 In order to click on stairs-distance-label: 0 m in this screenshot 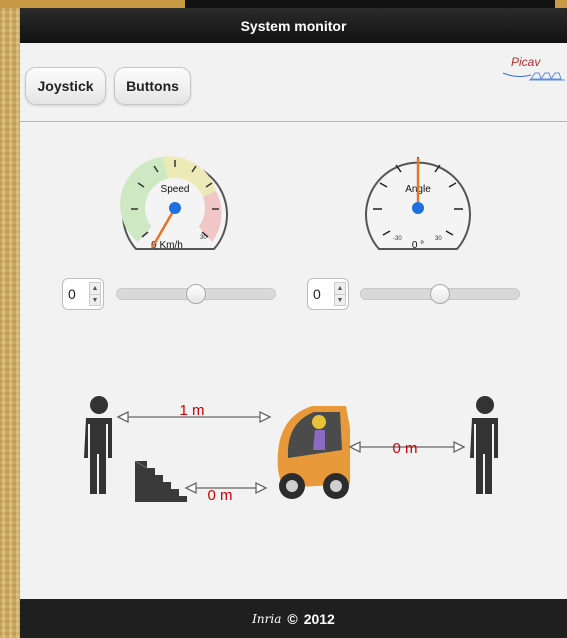, I will do `click(219, 495)`.